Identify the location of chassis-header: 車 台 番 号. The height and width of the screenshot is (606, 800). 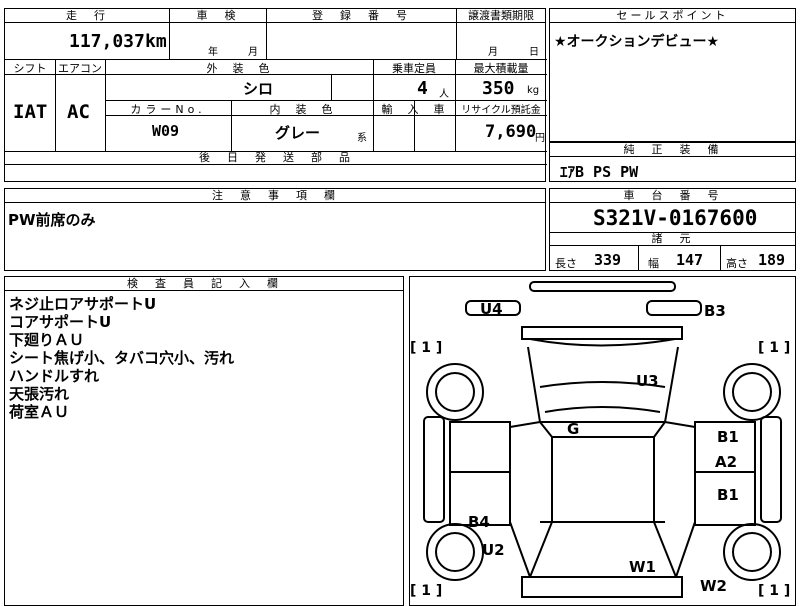
(672, 196).